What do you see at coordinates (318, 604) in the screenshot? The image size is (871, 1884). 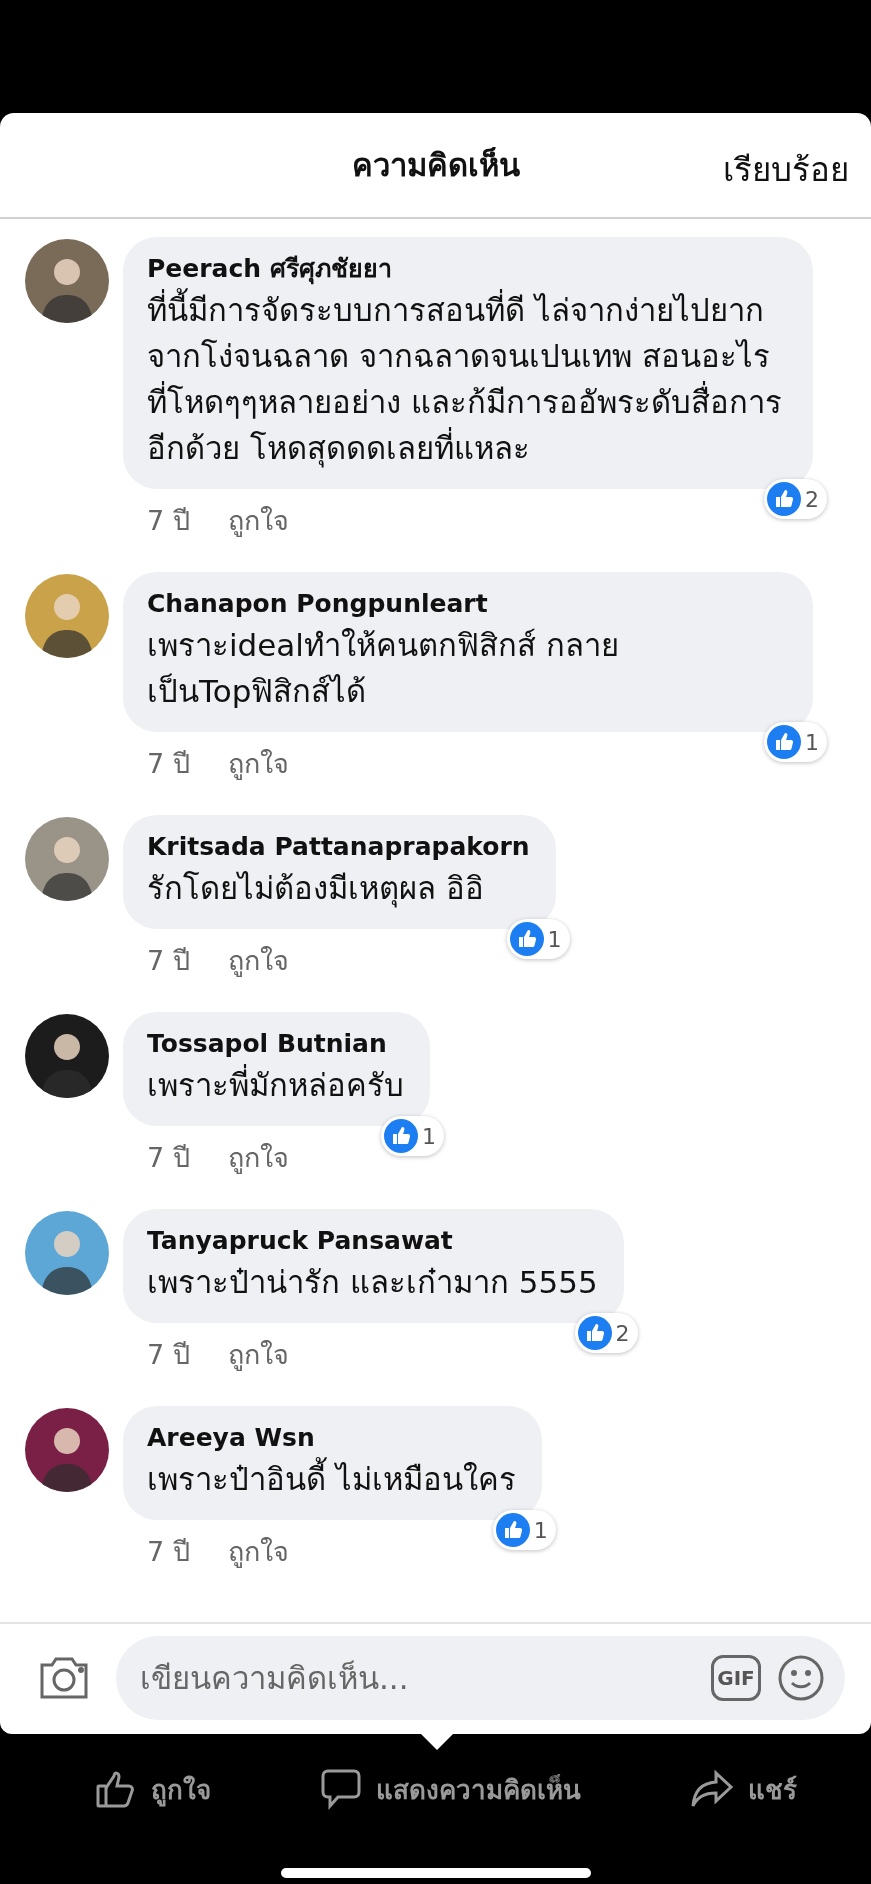 I see `commenter-name: Chanapon Pongpunleart` at bounding box center [318, 604].